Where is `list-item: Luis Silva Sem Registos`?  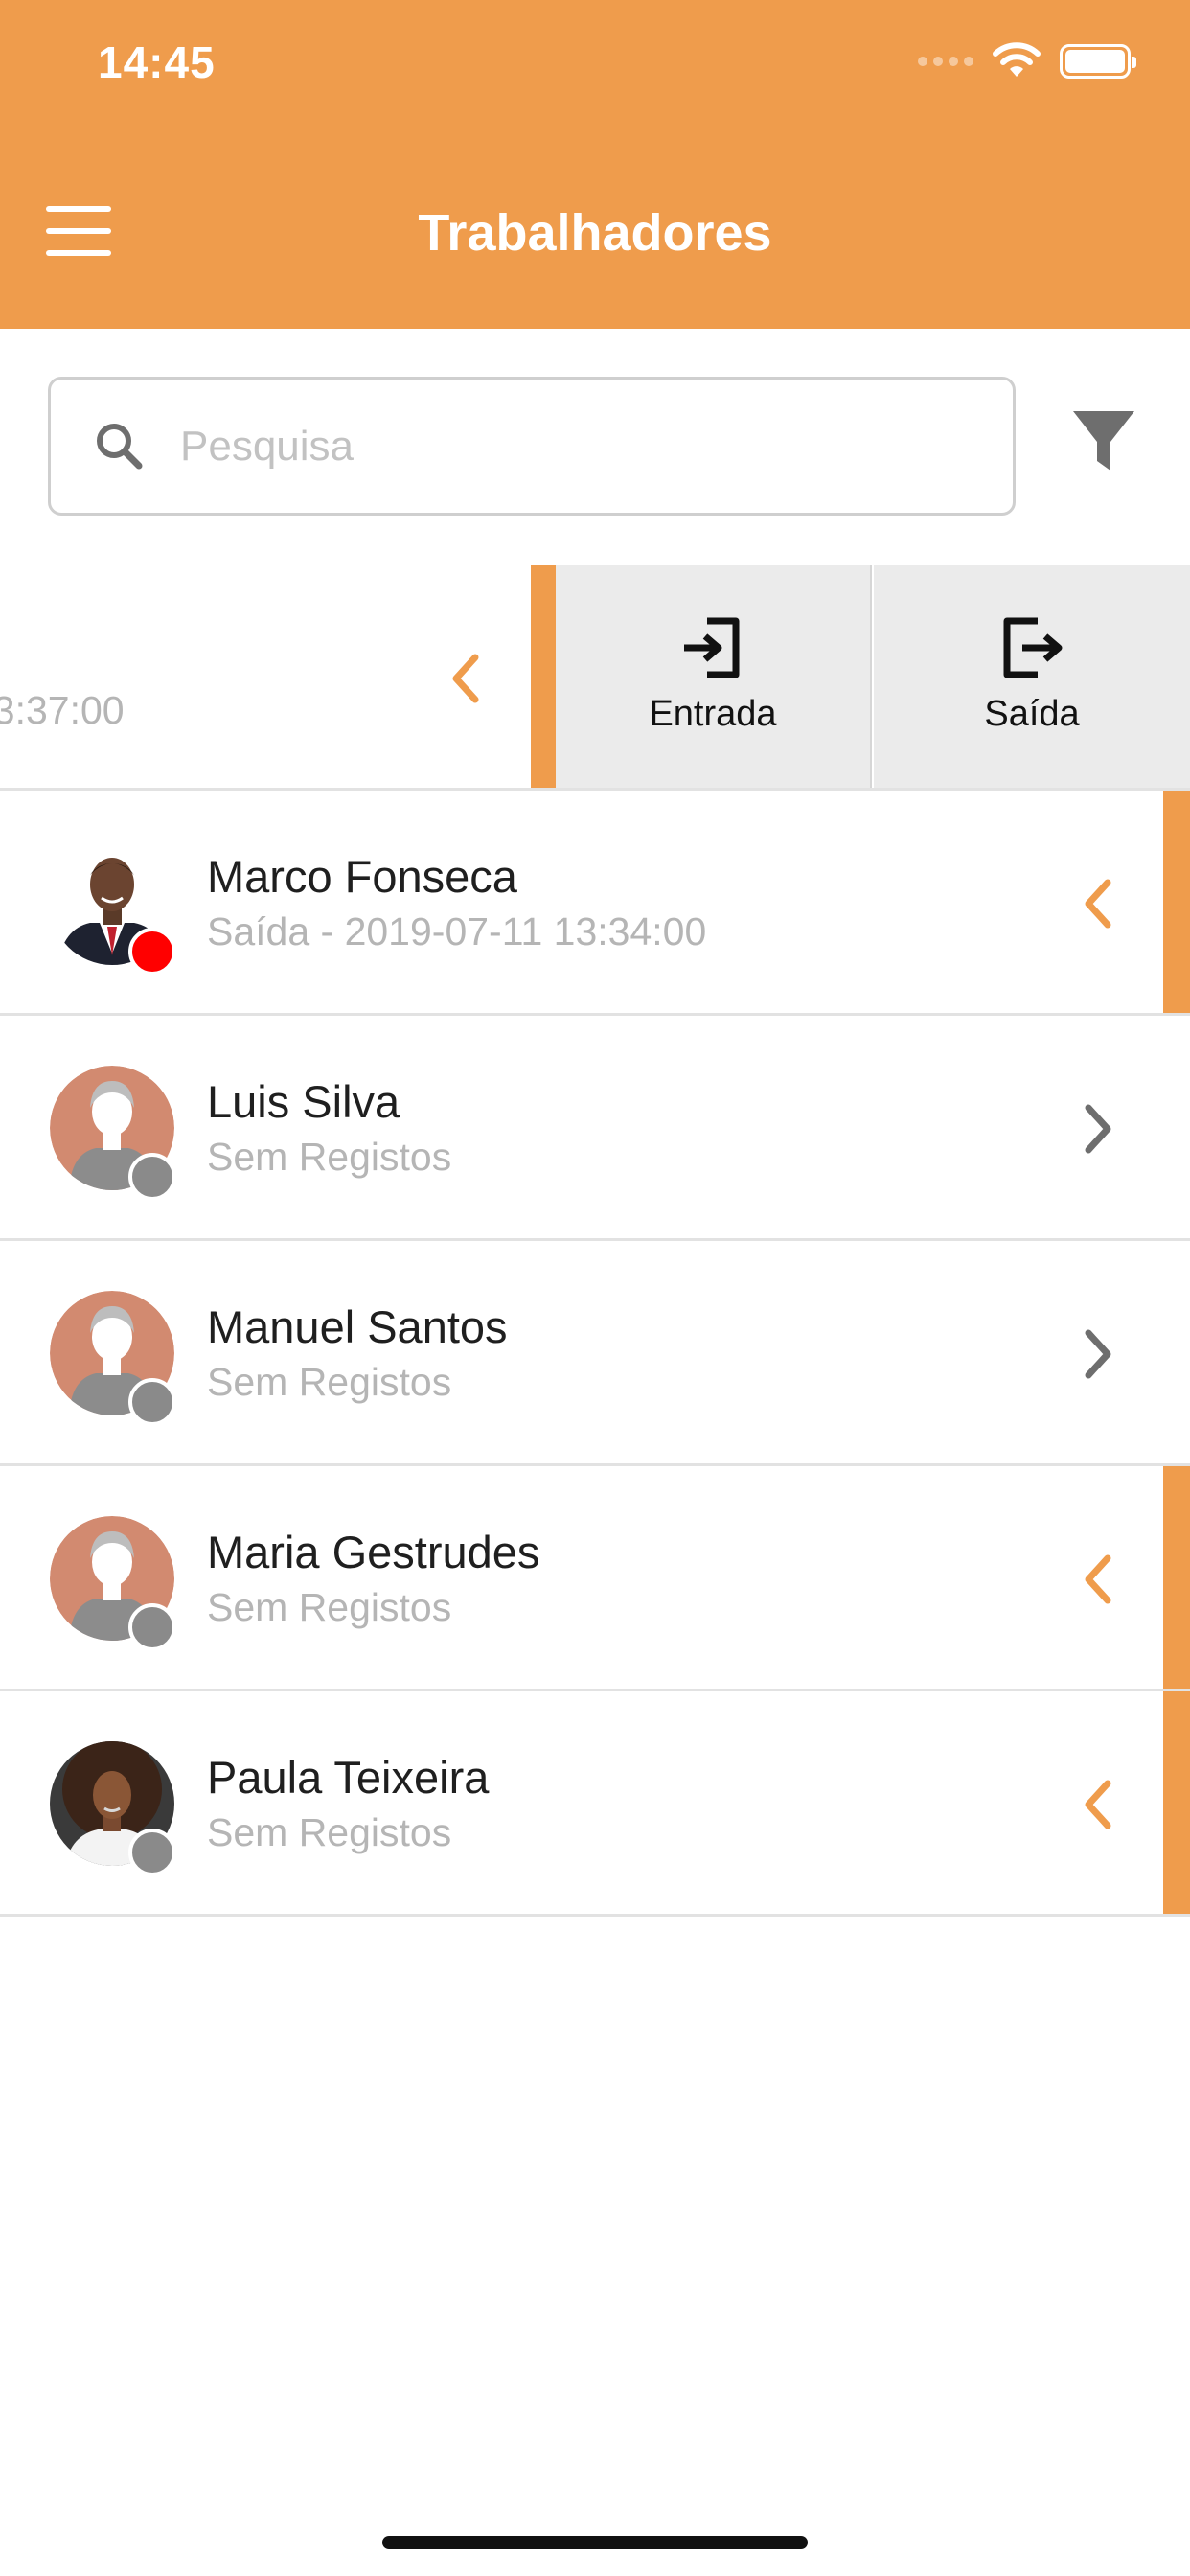 list-item: Luis Silva Sem Registos is located at coordinates (595, 1128).